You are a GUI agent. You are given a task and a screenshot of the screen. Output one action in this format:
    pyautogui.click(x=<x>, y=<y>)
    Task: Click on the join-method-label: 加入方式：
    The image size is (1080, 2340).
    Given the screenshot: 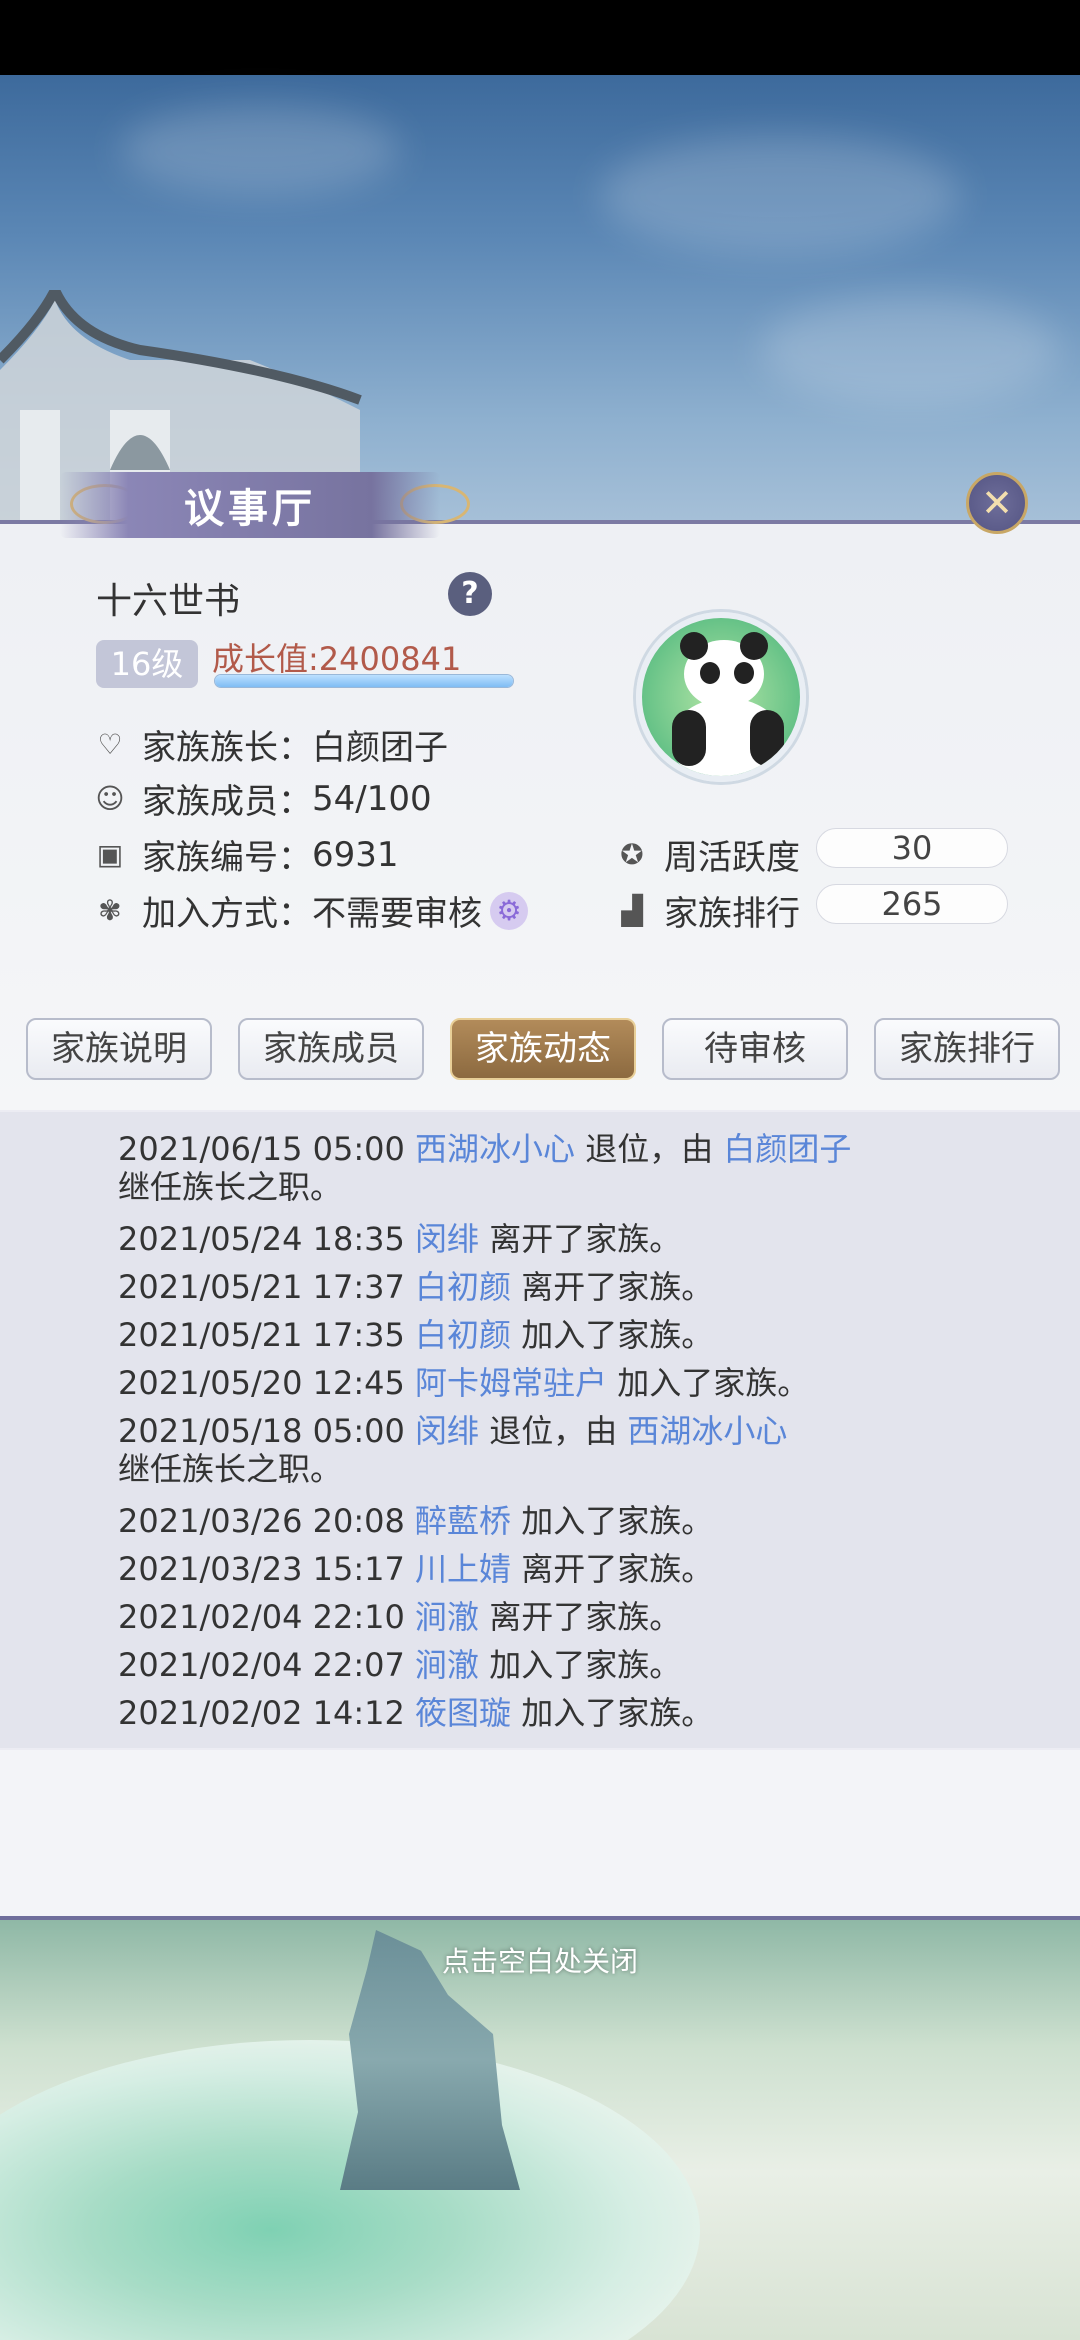 What is the action you would take?
    pyautogui.click(x=227, y=914)
    